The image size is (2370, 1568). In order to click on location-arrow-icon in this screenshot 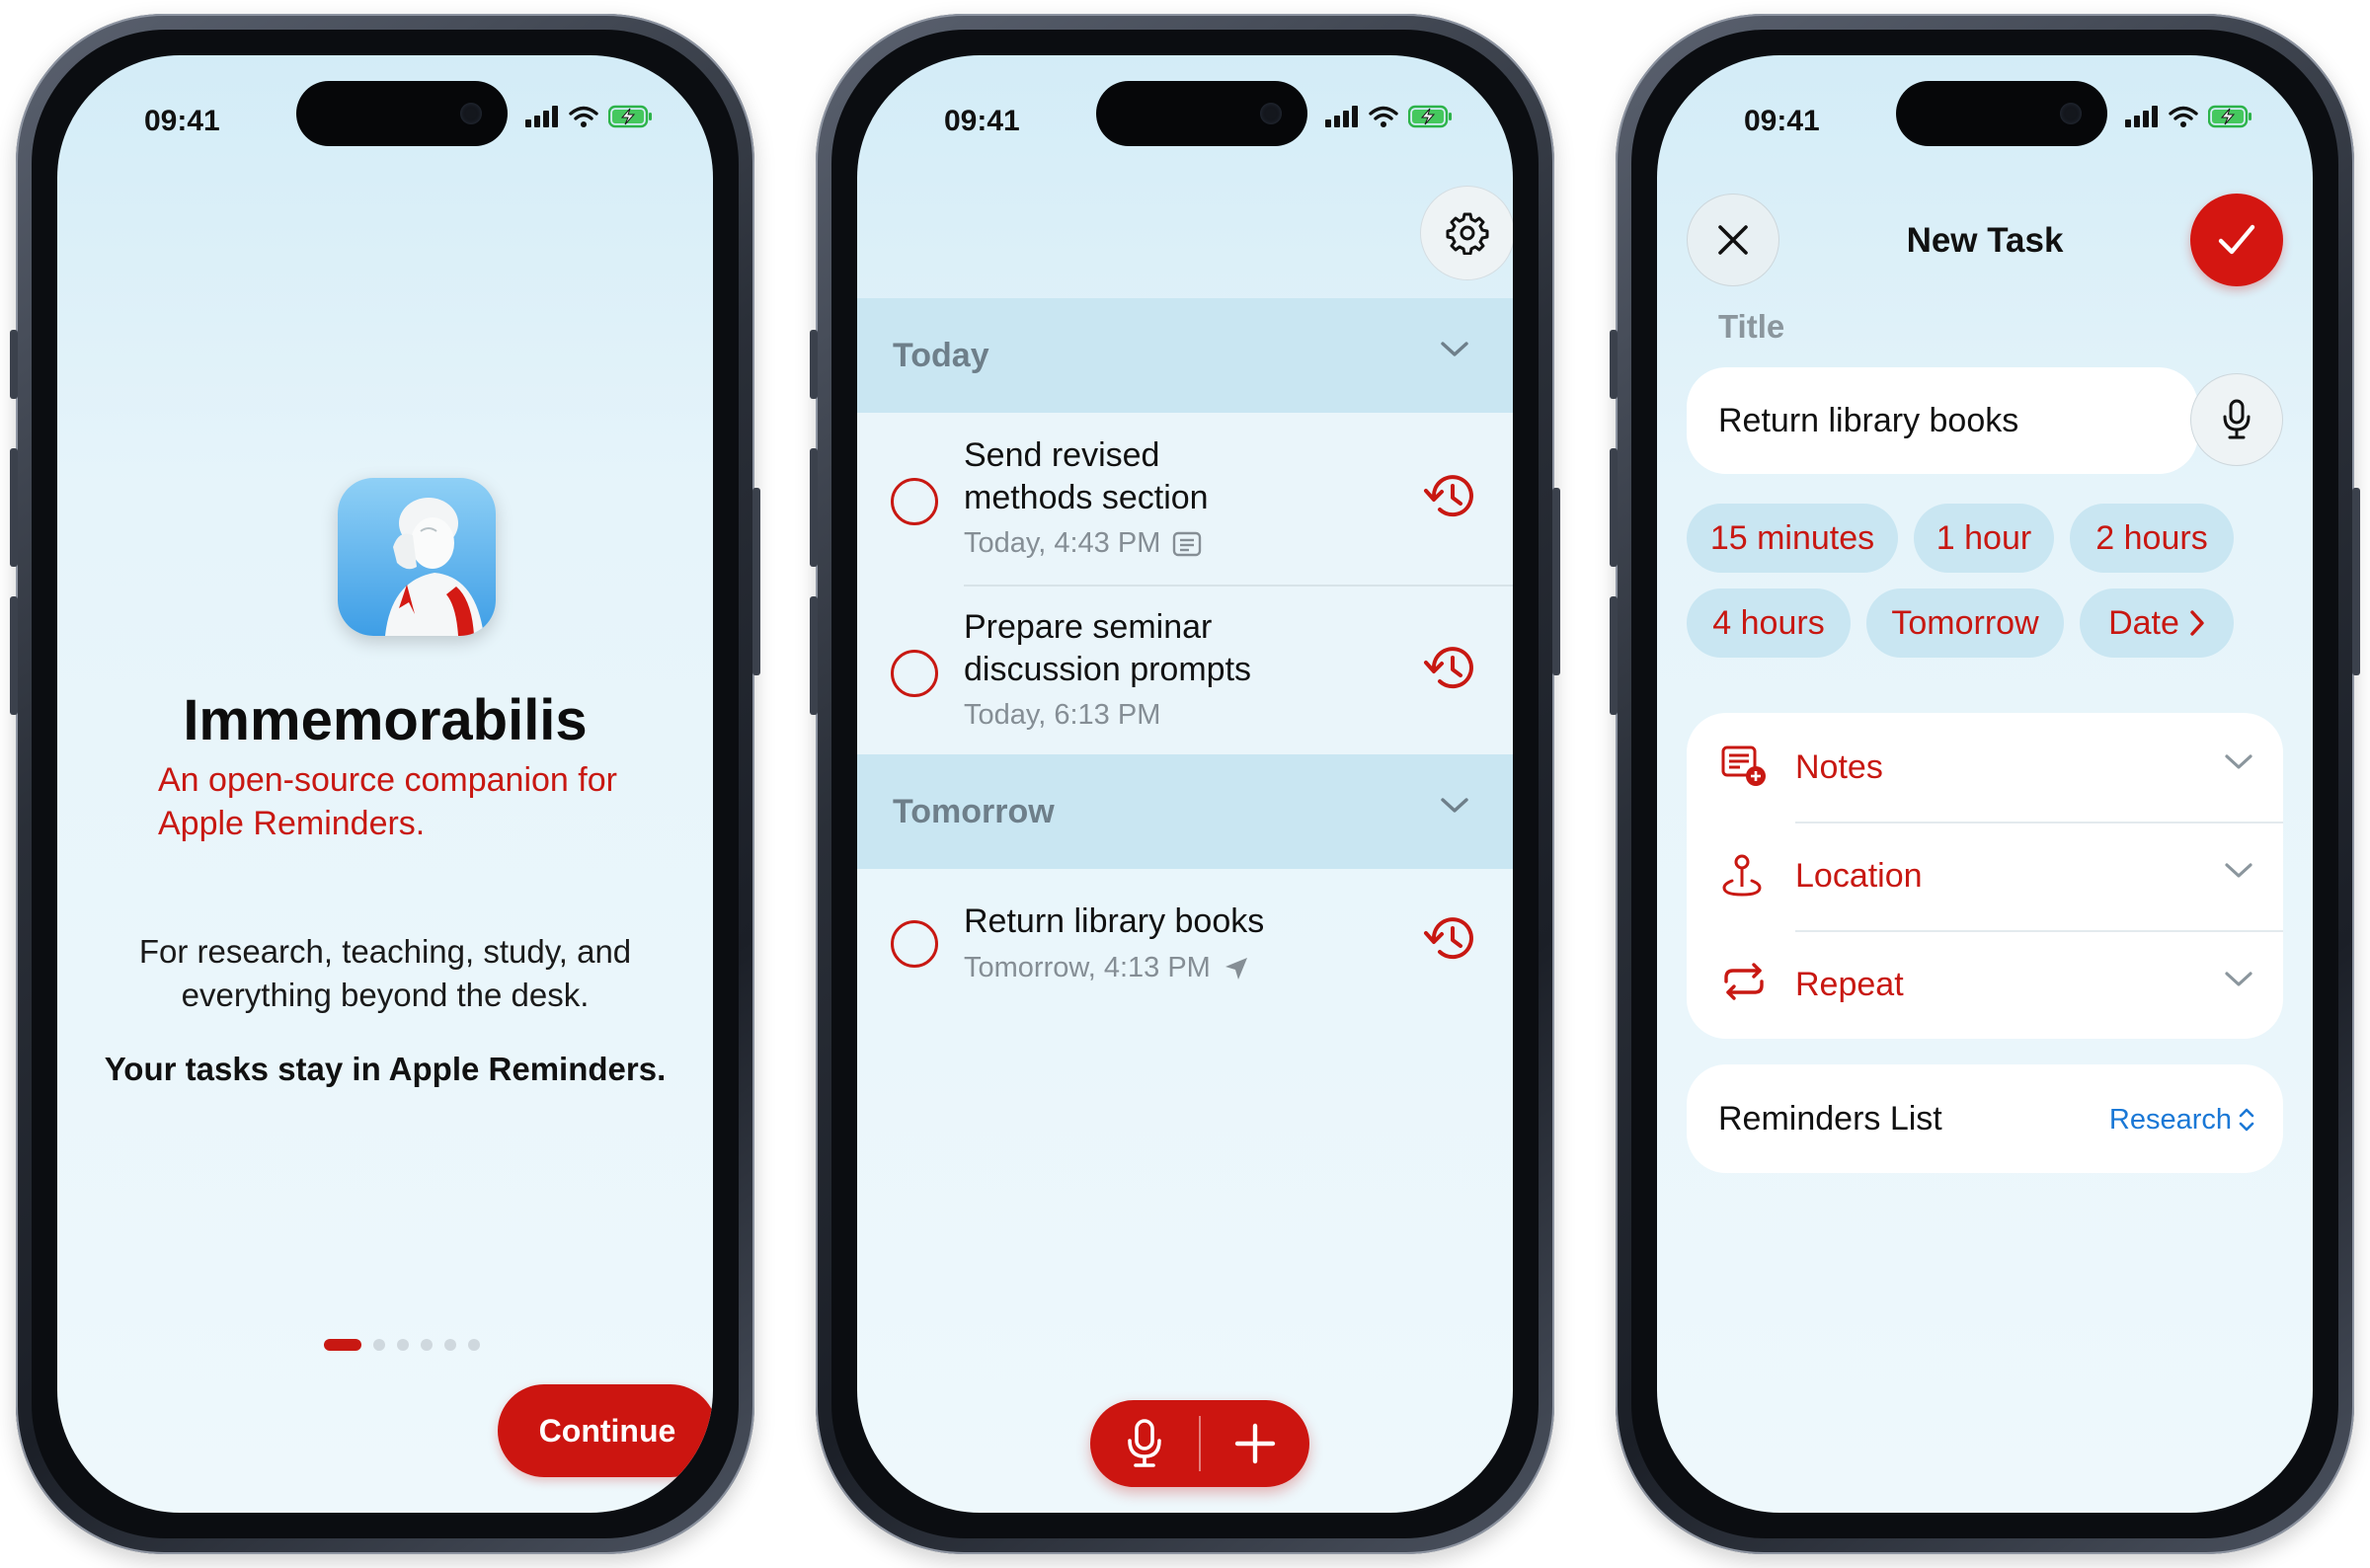, I will do `click(1235, 968)`.